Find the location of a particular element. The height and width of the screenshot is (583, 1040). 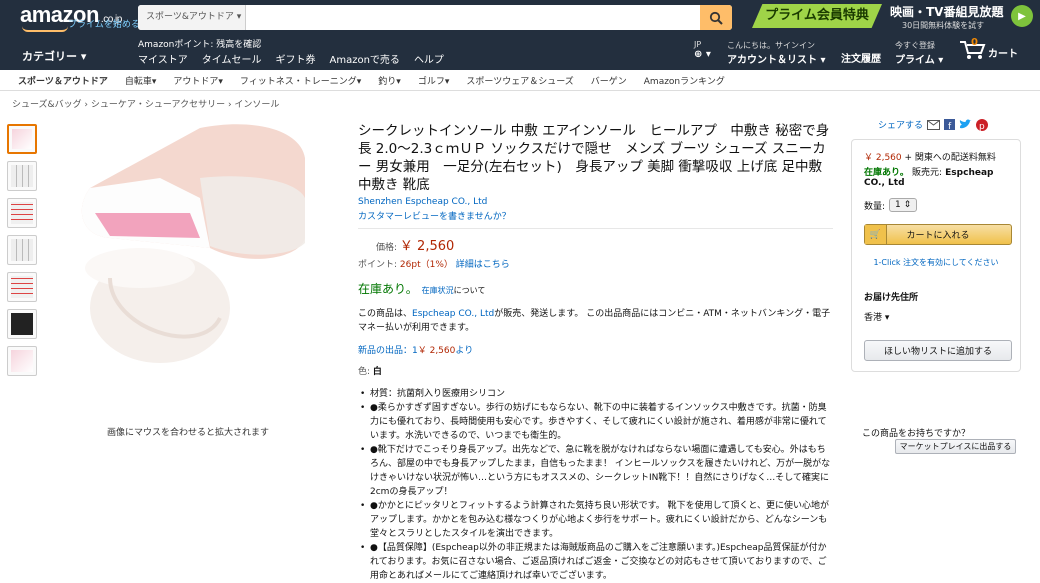

subnav-sportswear: スポーツウェア＆シューズ is located at coordinates (519, 80).